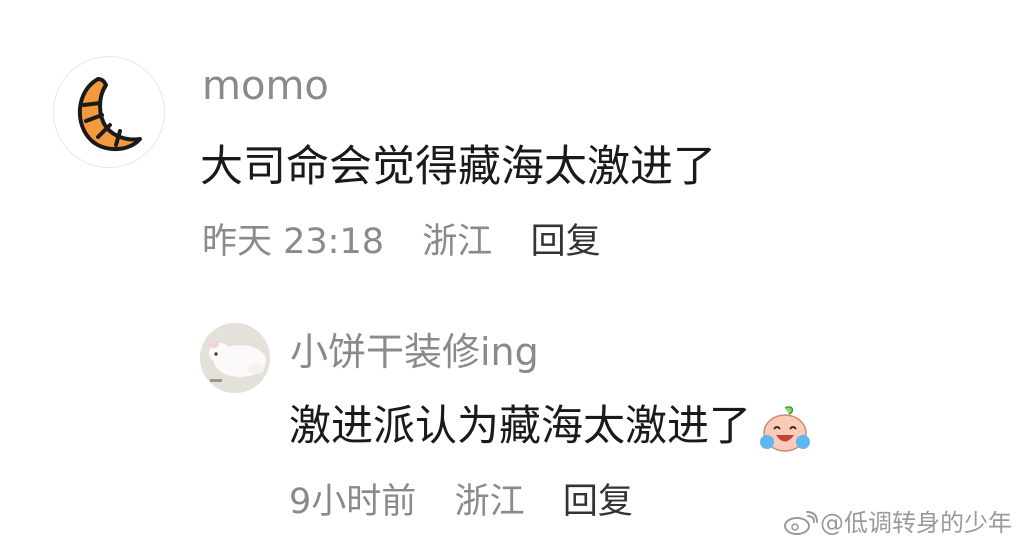  I want to click on croissant-icon, so click(110, 114).